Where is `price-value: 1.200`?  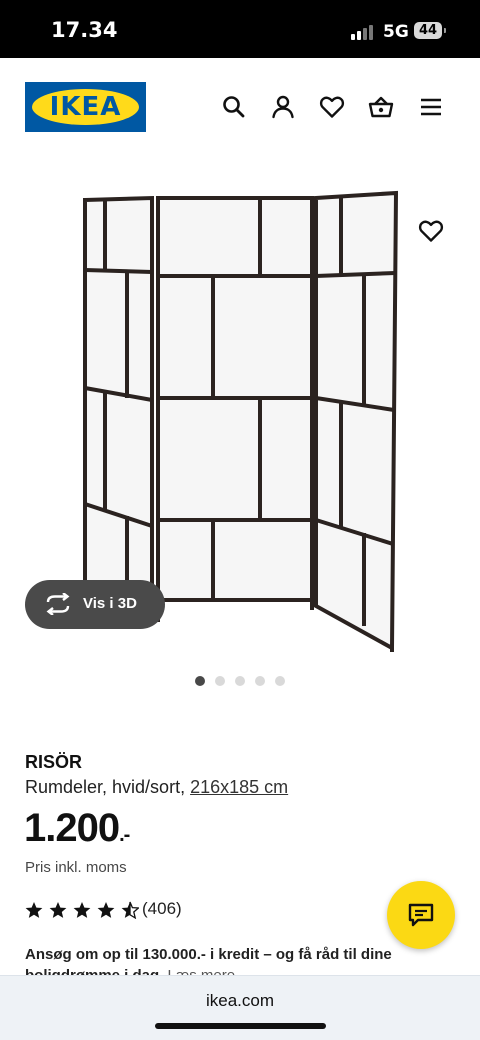
price-value: 1.200 is located at coordinates (72, 828).